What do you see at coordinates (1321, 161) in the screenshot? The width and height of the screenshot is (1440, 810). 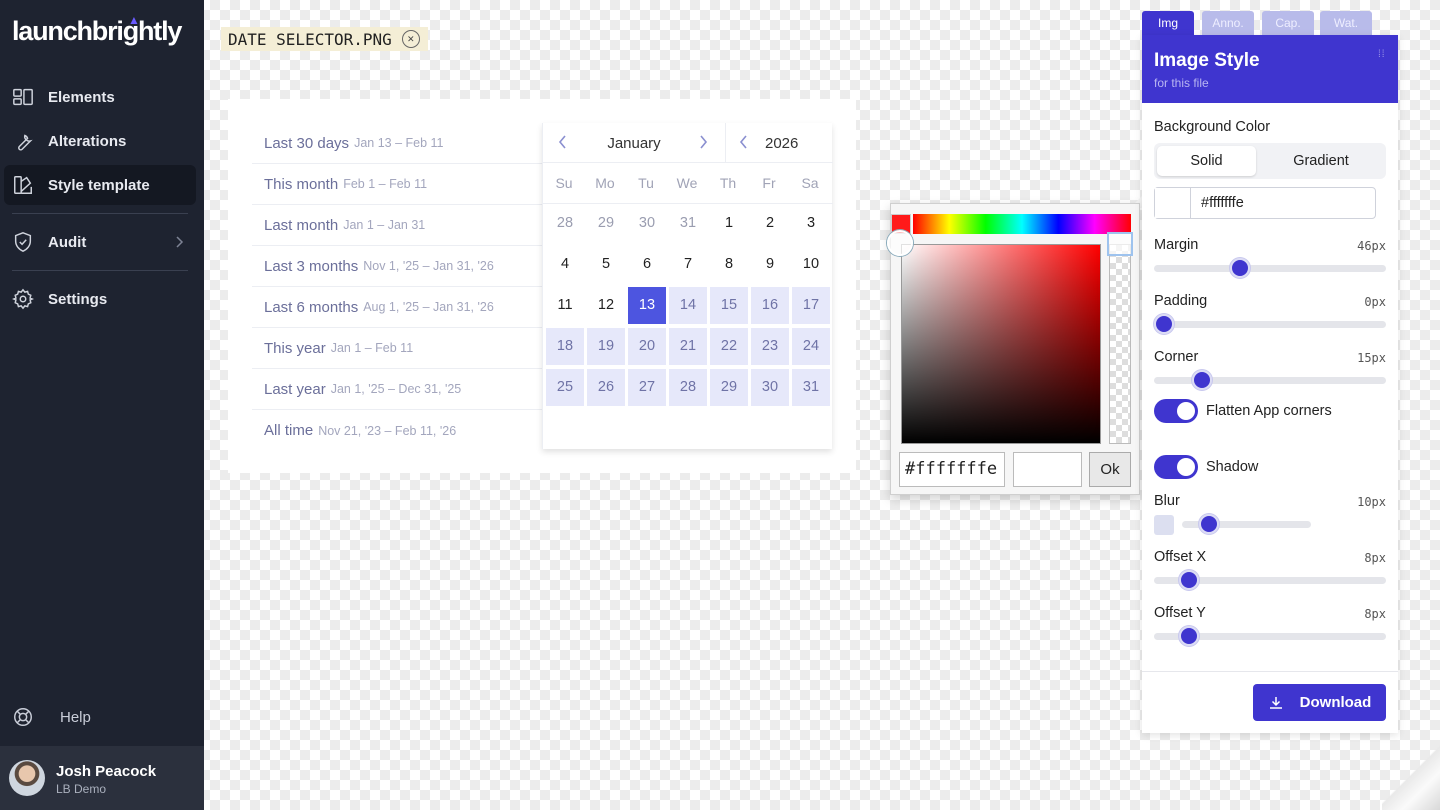 I see `gradient-option: Gradient` at bounding box center [1321, 161].